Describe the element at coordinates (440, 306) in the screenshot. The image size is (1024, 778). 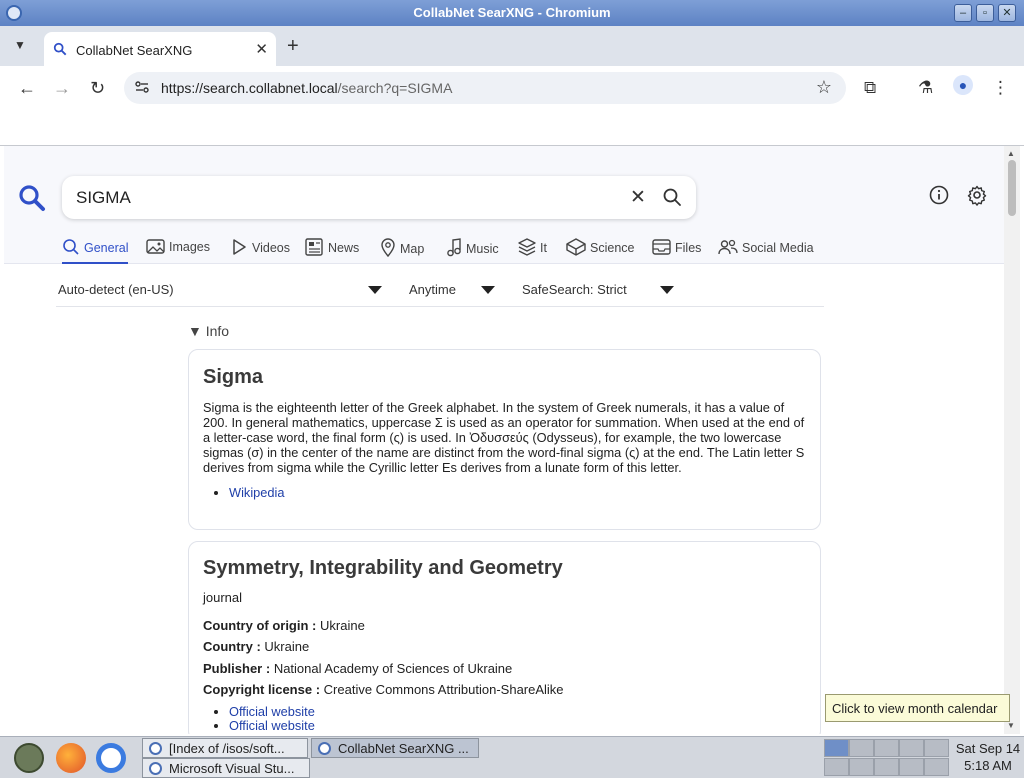
I see `divider` at that location.